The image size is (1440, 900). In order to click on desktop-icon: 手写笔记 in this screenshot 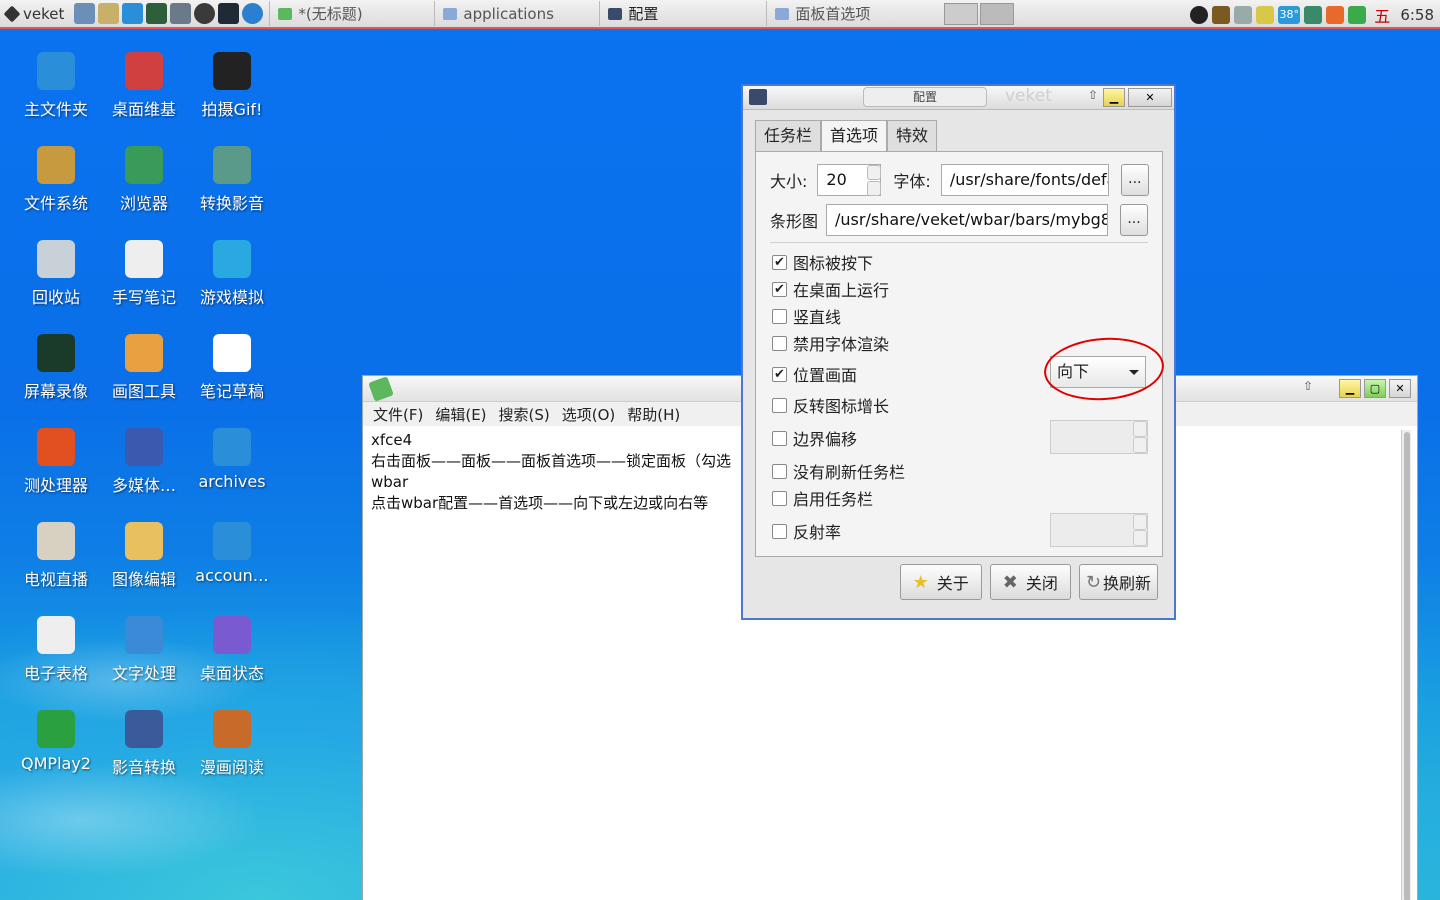, I will do `click(144, 274)`.